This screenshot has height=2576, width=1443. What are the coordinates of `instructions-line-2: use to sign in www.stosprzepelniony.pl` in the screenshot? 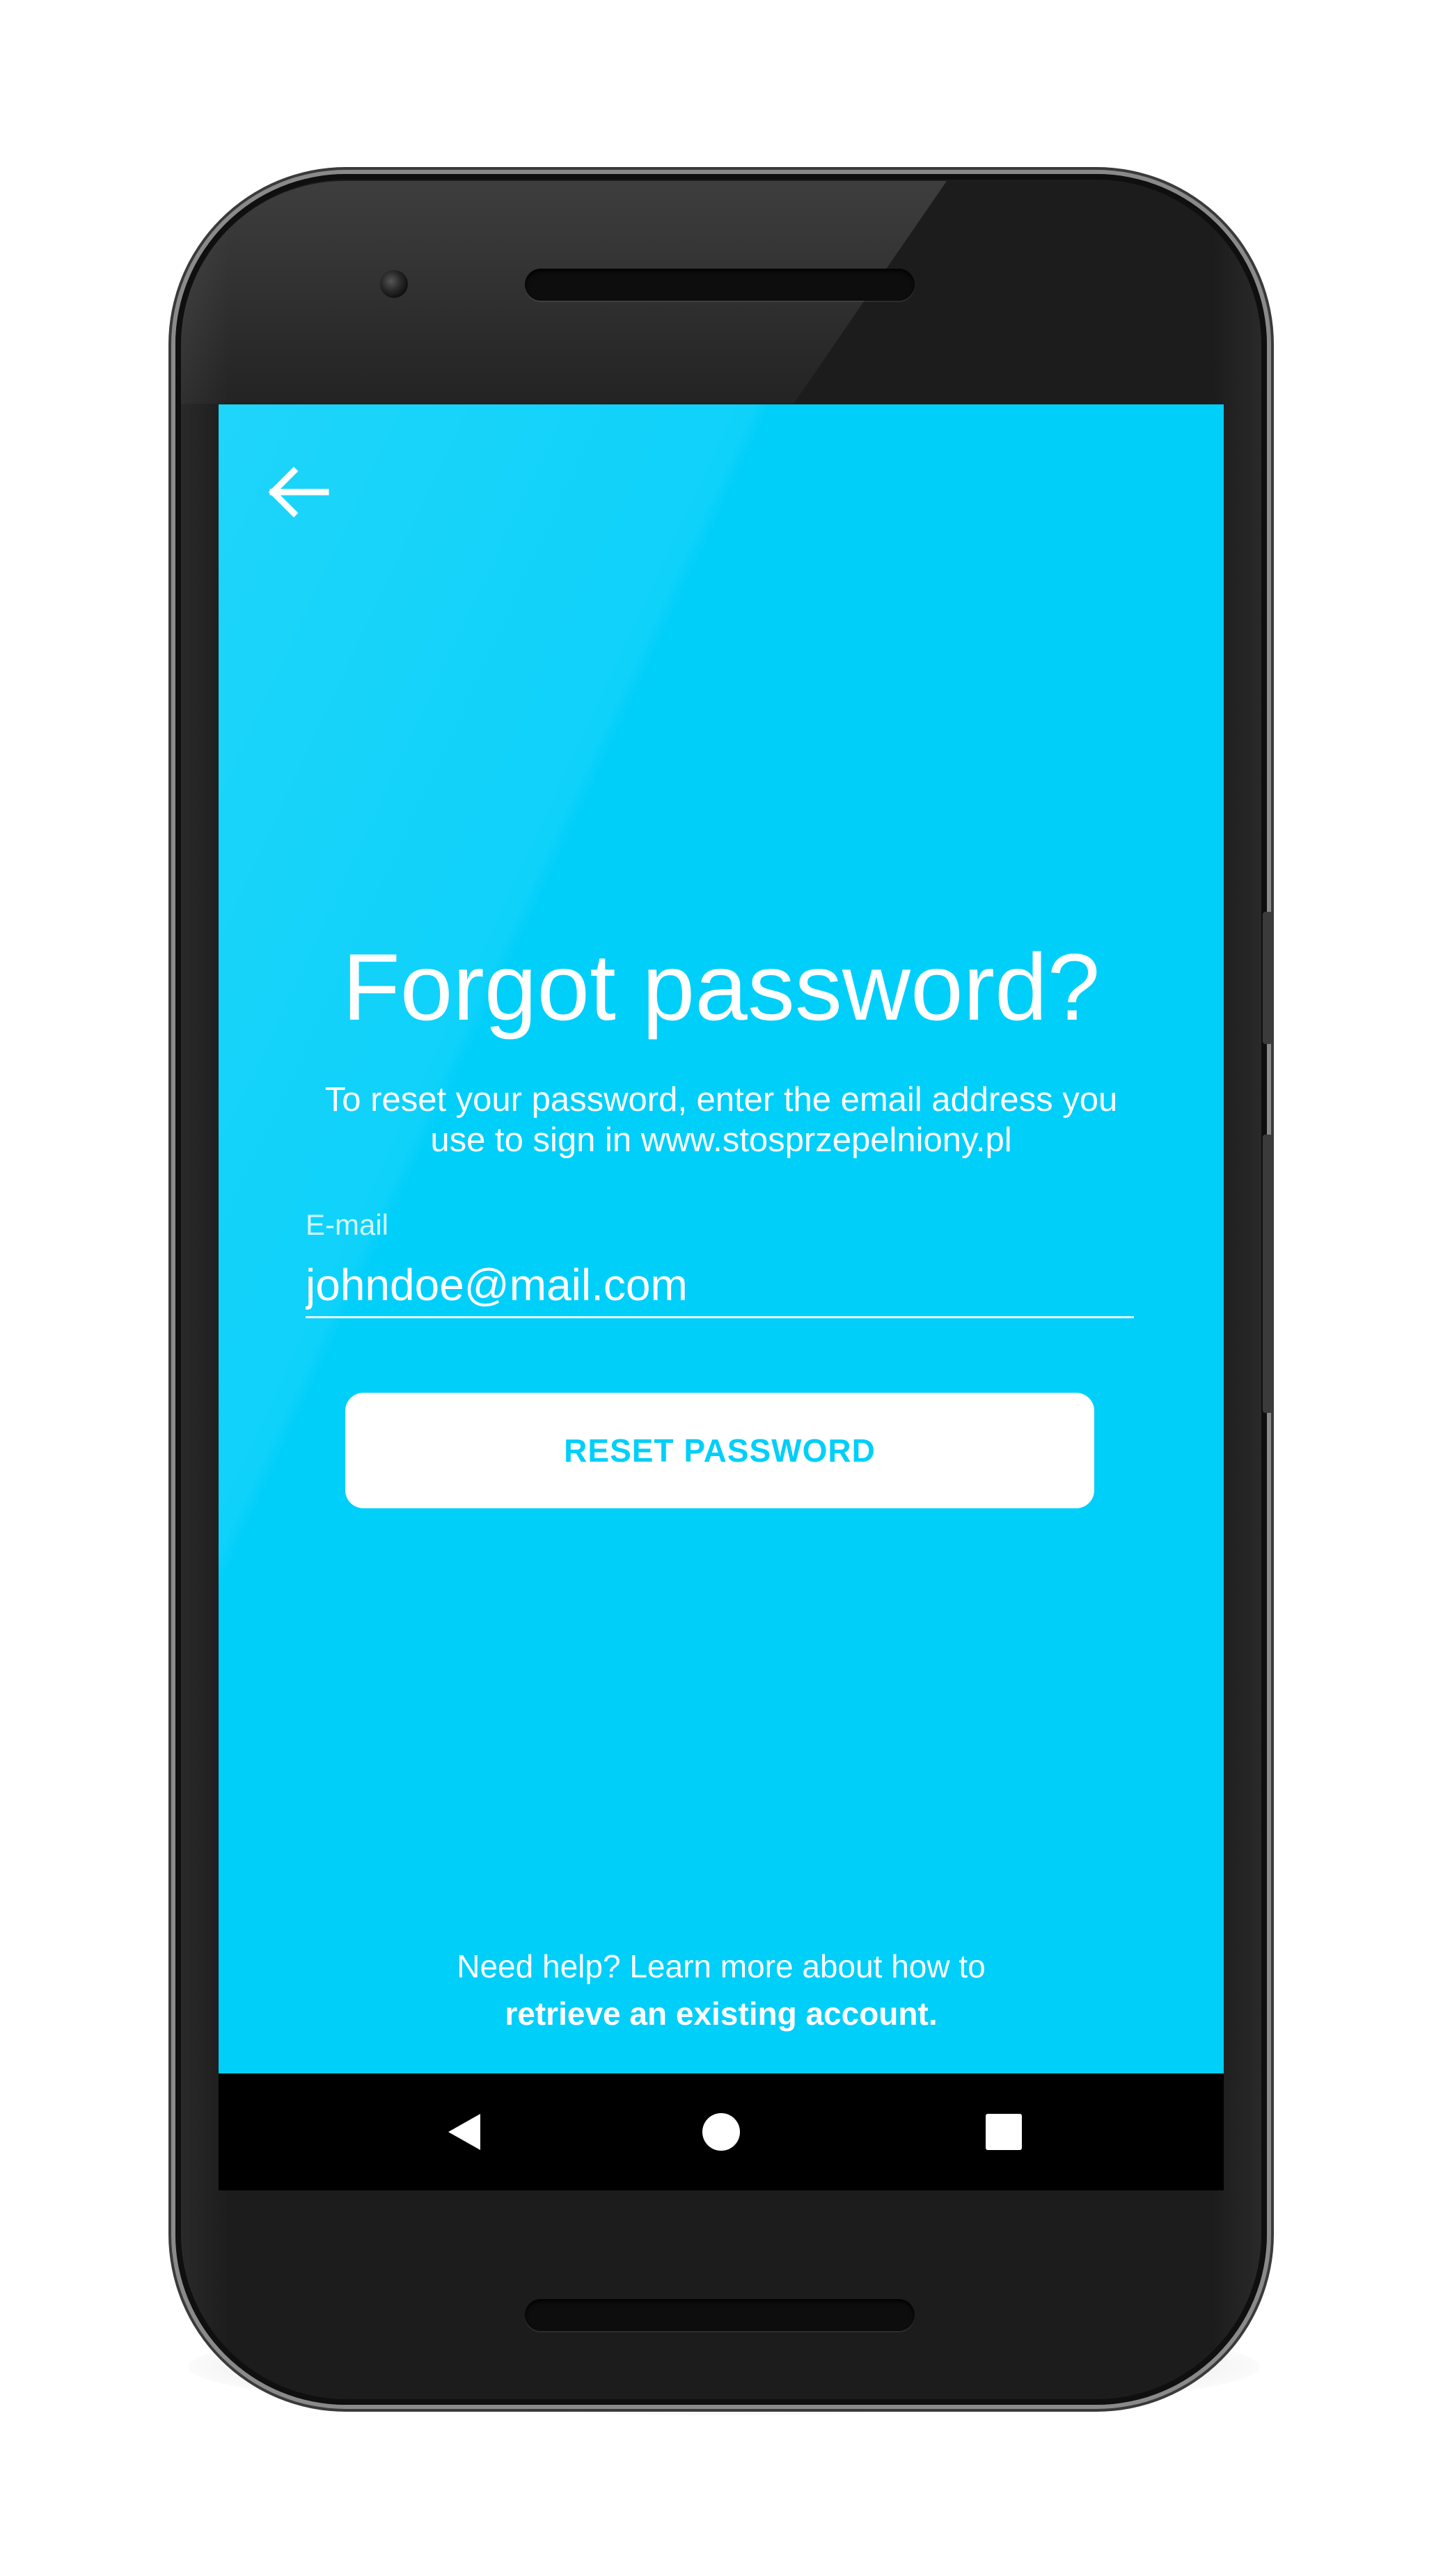 It's located at (721, 1140).